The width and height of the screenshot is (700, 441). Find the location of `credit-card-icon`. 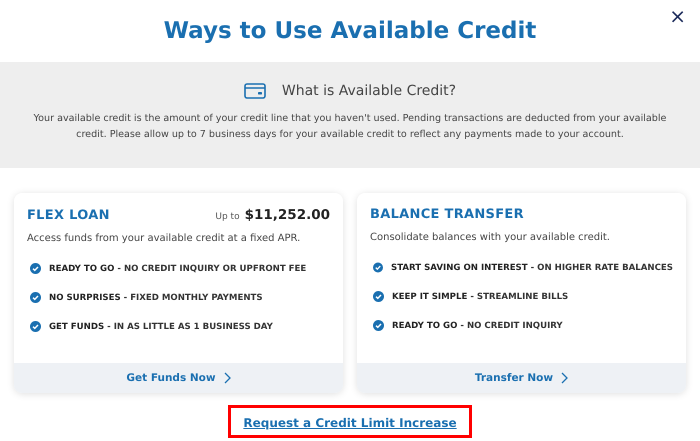

credit-card-icon is located at coordinates (255, 91).